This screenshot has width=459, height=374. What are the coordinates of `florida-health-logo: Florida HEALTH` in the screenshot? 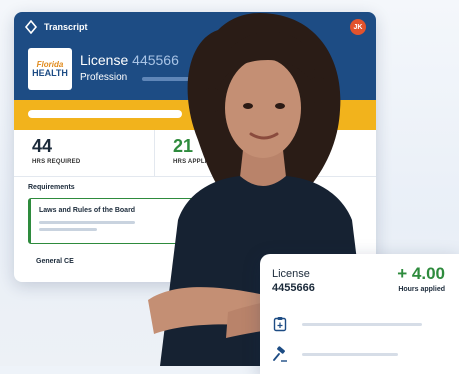 It's located at (50, 69).